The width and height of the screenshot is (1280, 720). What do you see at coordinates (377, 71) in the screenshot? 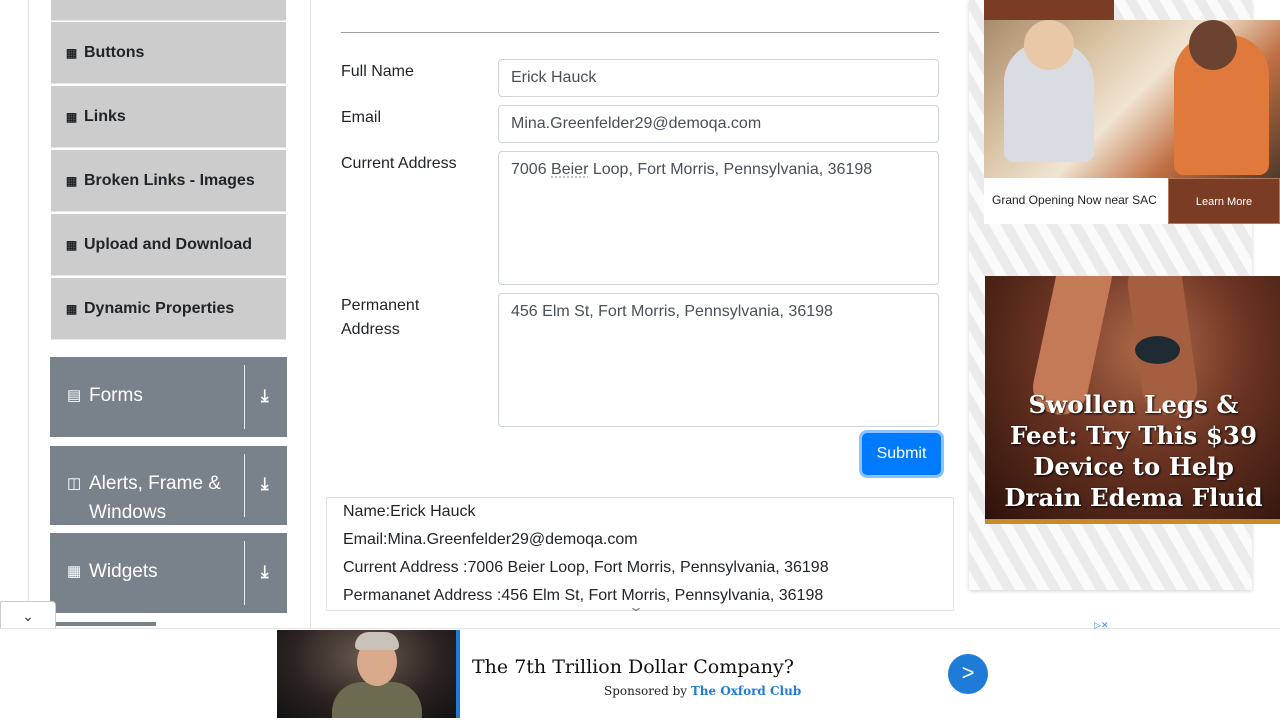
I see `full-name-label: Full Name` at bounding box center [377, 71].